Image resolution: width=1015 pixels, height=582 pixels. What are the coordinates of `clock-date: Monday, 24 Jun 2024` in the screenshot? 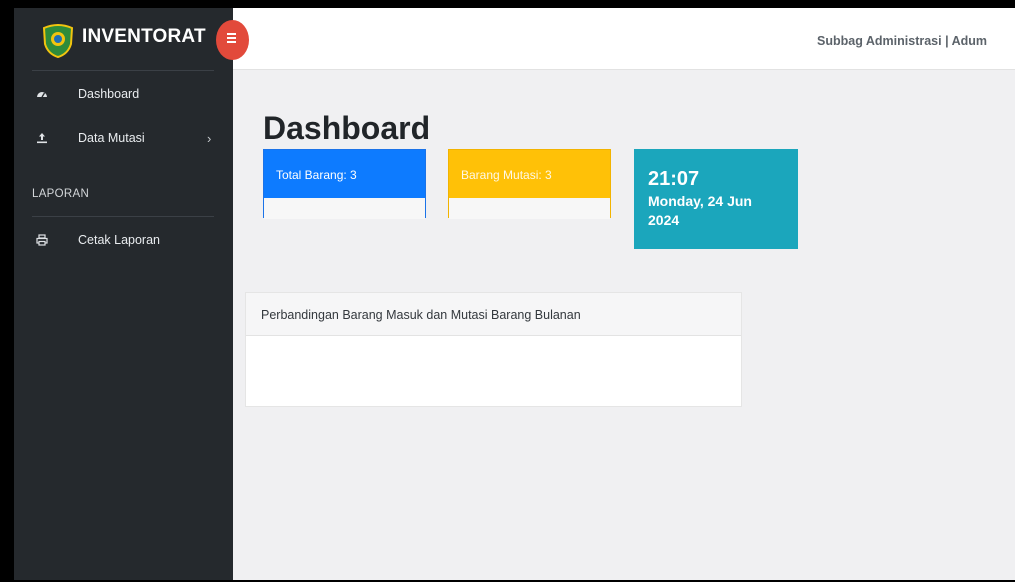 It's located at (700, 210).